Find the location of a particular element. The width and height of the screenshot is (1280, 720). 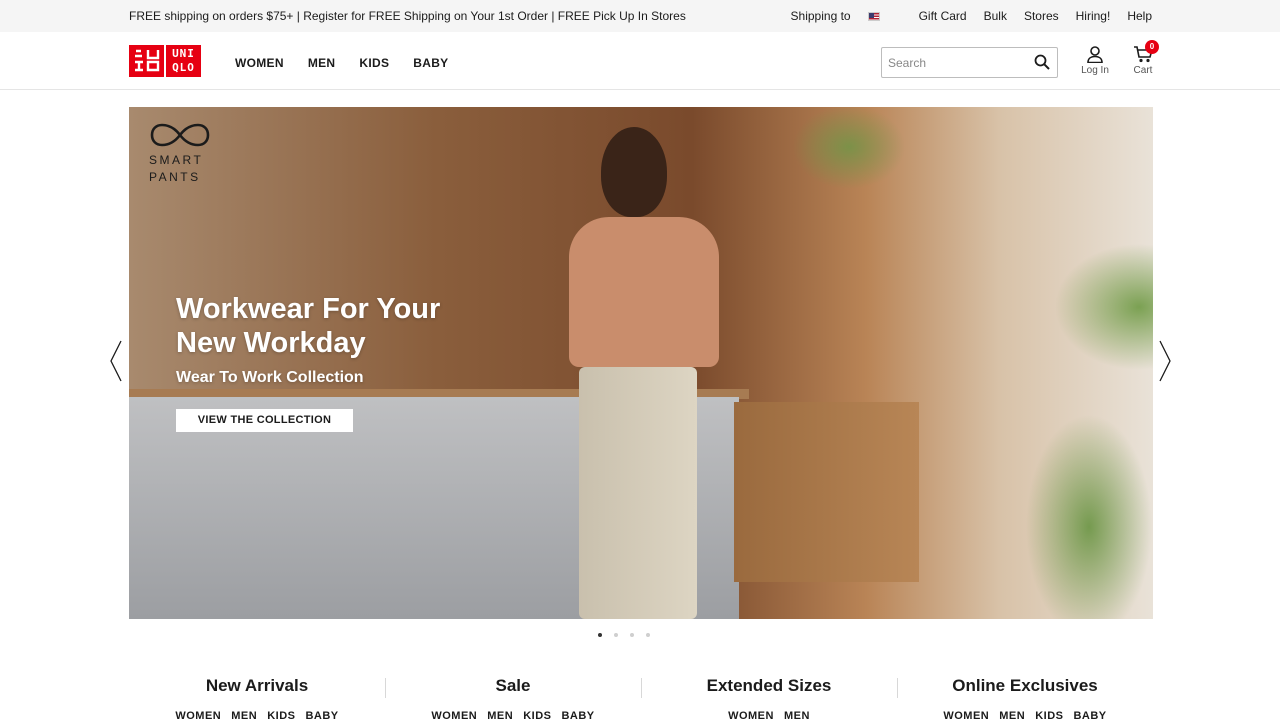

user-icon is located at coordinates (1095, 54).